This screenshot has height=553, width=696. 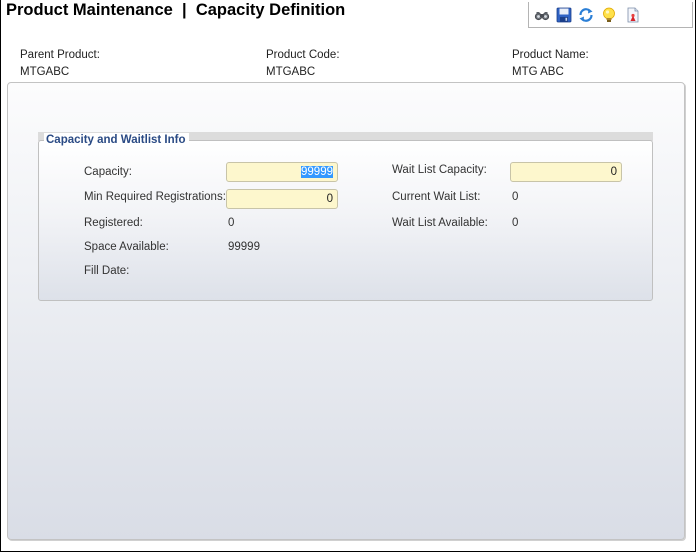 What do you see at coordinates (113, 223) in the screenshot?
I see `registered-label: Registered:` at bounding box center [113, 223].